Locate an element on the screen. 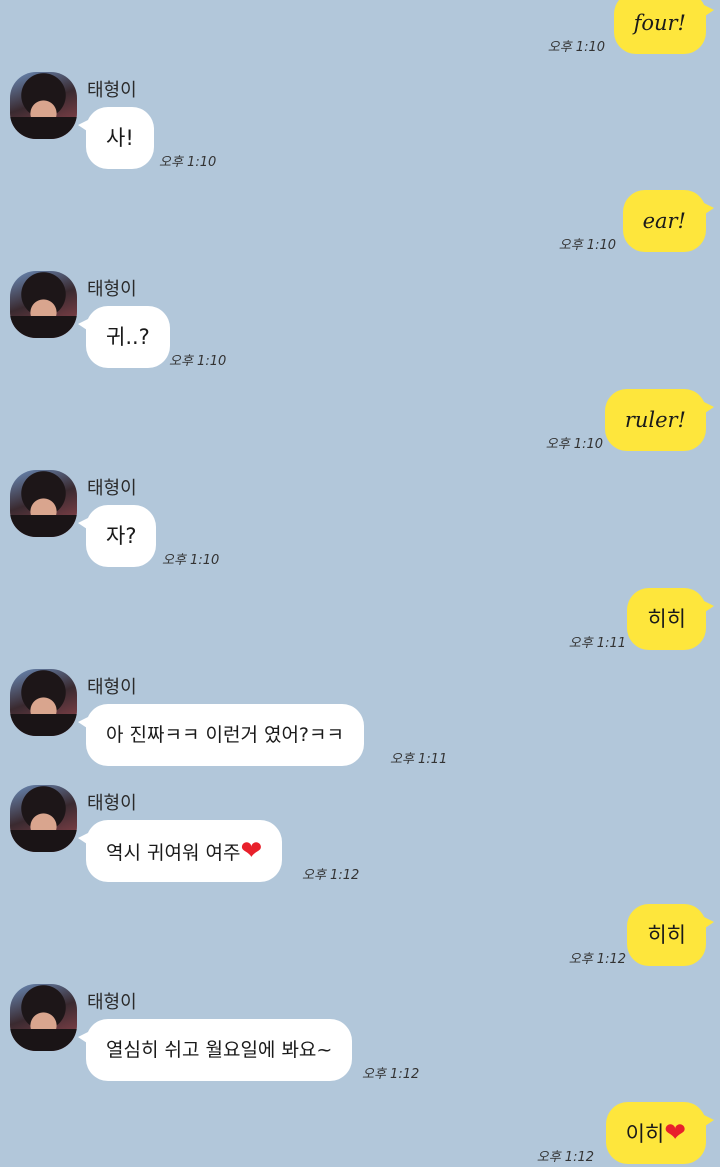 Image resolution: width=720 pixels, height=1167 pixels. message-text: 사! is located at coordinates (120, 138).